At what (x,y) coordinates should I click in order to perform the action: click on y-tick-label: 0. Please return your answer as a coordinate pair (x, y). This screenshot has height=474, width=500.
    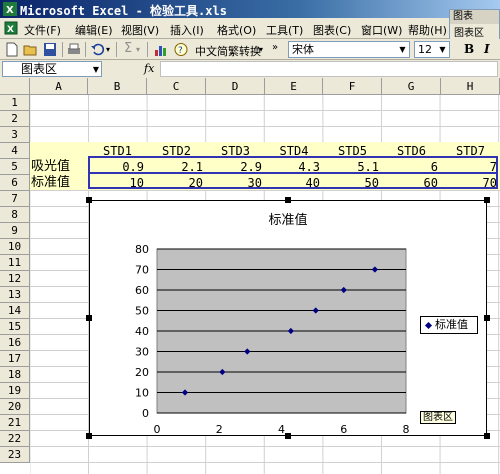
    Looking at the image, I should click on (145, 413).